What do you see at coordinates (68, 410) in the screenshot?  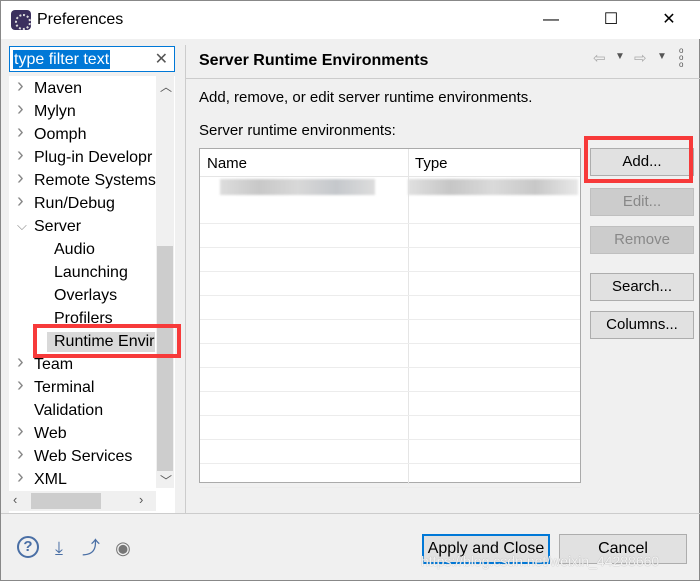 I see `tree-item: Validation` at bounding box center [68, 410].